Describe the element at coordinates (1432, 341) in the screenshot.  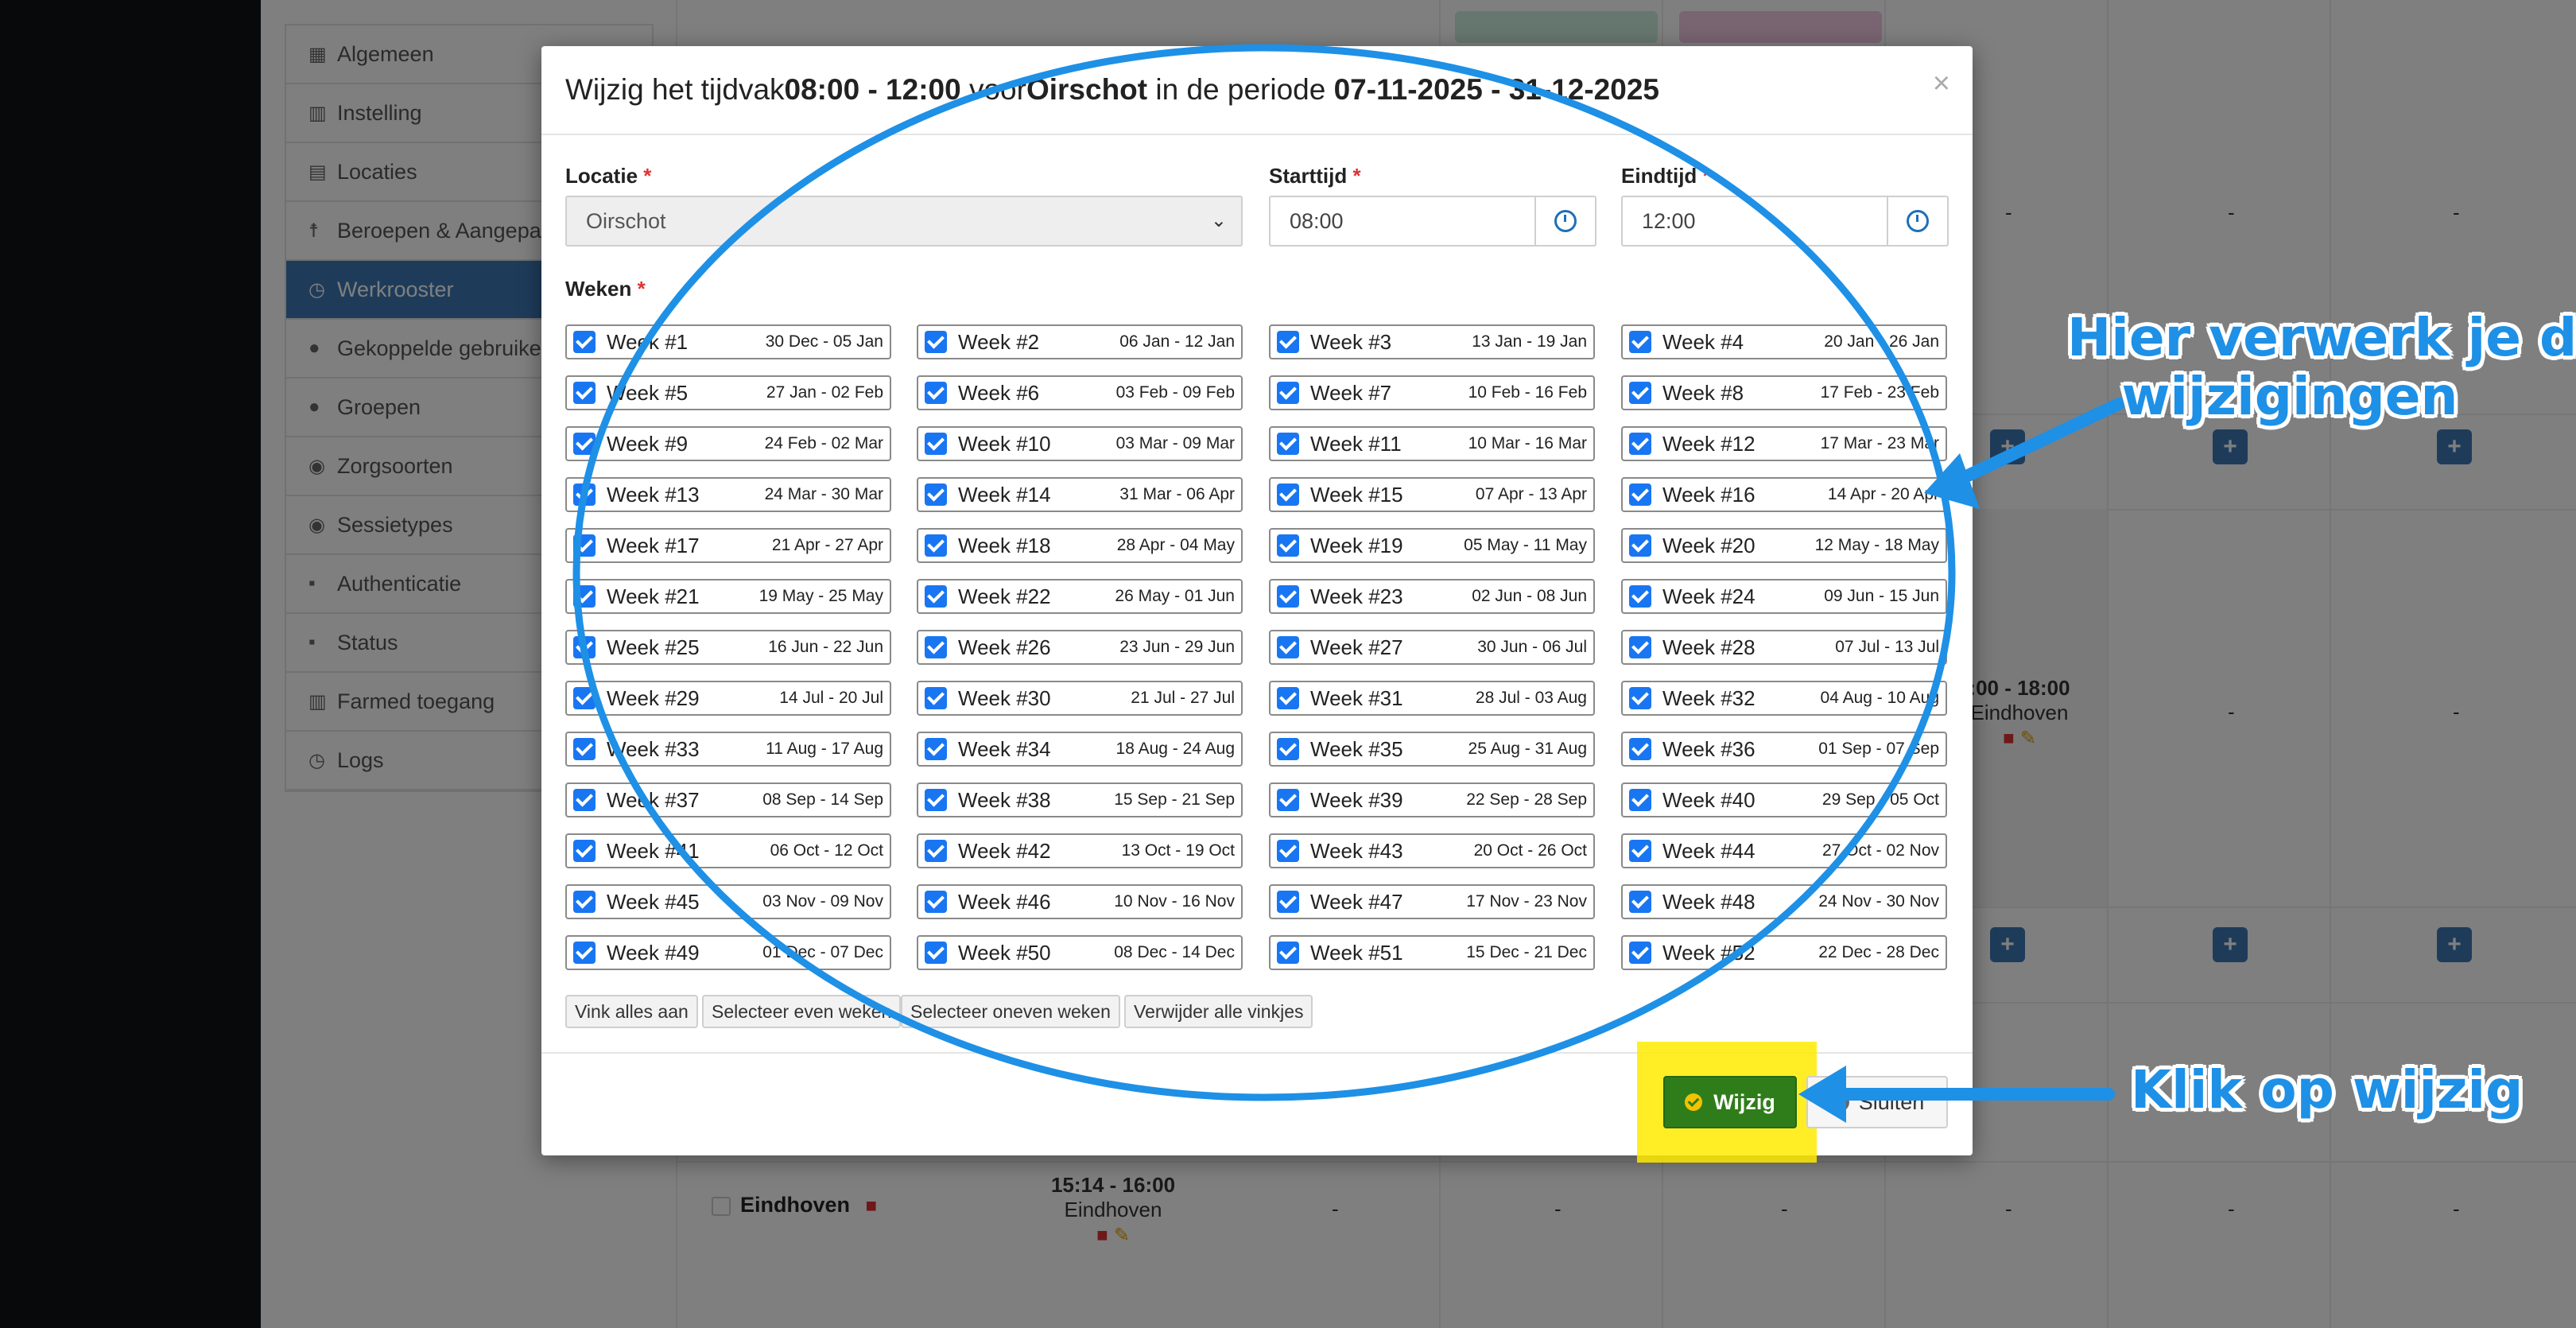
I see `week-checkbox: Week #3 13 Jan - 19 Jan` at that location.